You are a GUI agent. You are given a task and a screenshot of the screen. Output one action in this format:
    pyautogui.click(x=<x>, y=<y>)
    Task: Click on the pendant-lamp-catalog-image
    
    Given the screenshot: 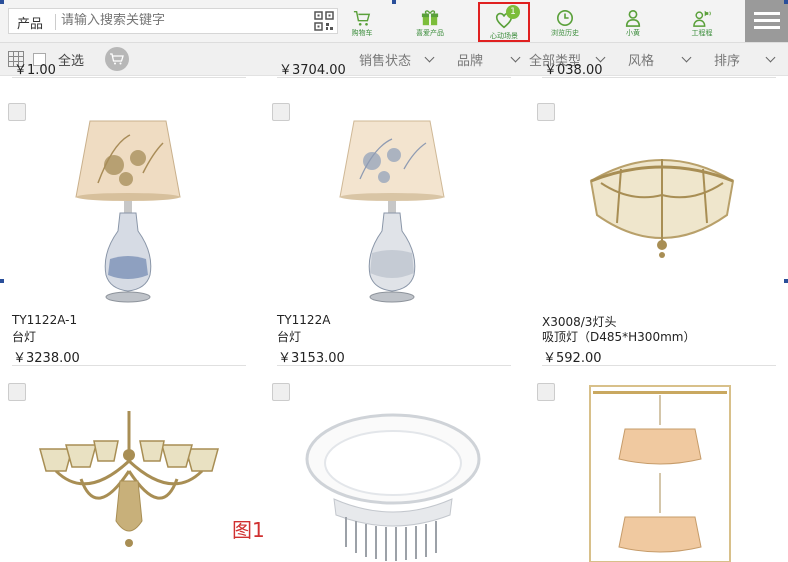 What is the action you would take?
    pyautogui.click(x=660, y=473)
    